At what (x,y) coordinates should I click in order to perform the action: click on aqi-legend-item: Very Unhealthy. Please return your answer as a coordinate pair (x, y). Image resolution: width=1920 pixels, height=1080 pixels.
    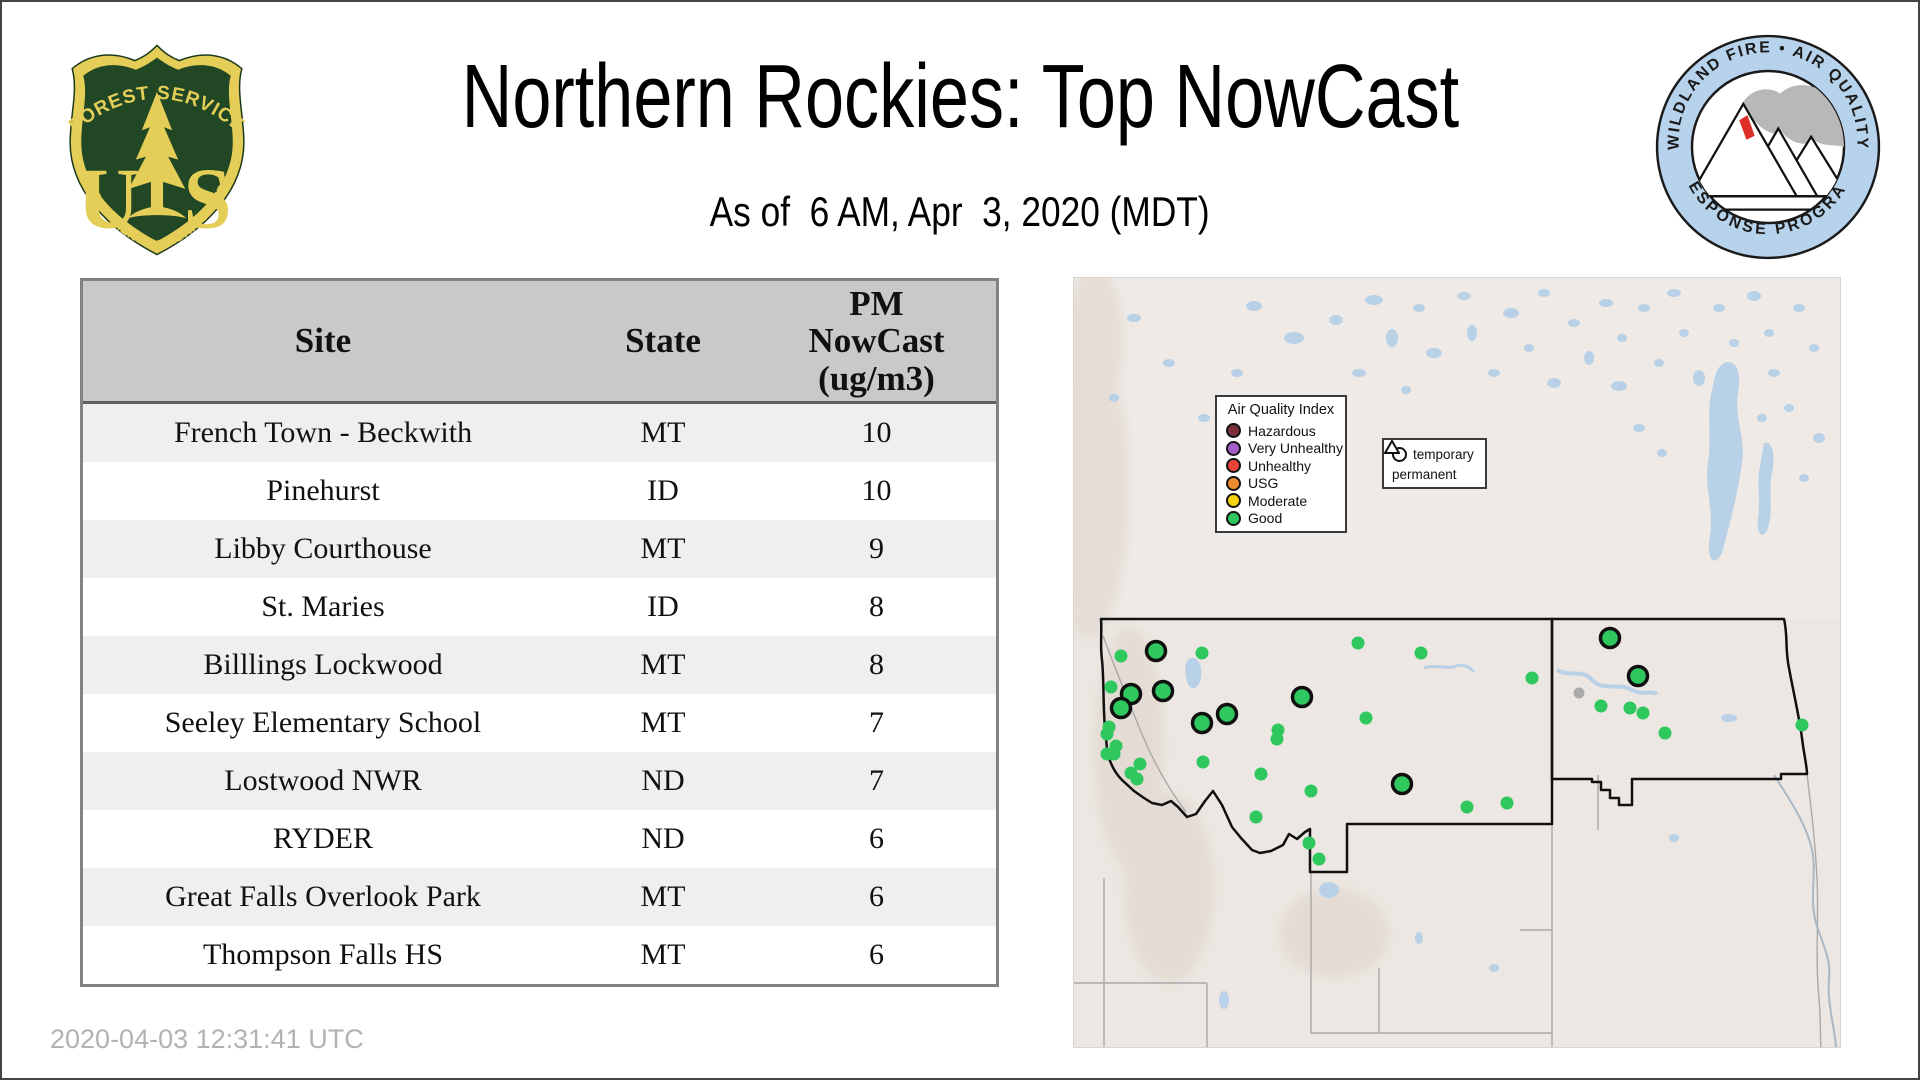
    Looking at the image, I should click on (1285, 449).